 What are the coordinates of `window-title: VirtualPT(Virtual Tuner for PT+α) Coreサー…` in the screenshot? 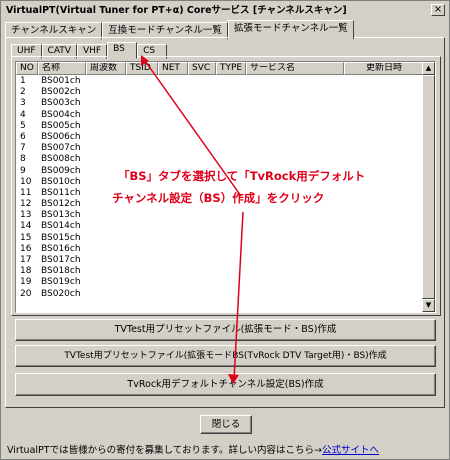 It's located at (225, 11).